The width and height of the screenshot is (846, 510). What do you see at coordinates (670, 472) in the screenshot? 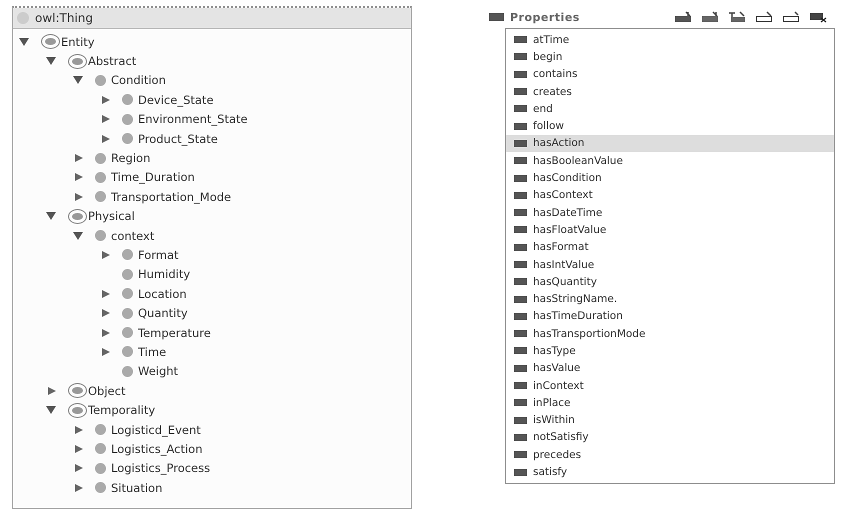
I see `property-item: satisfy` at bounding box center [670, 472].